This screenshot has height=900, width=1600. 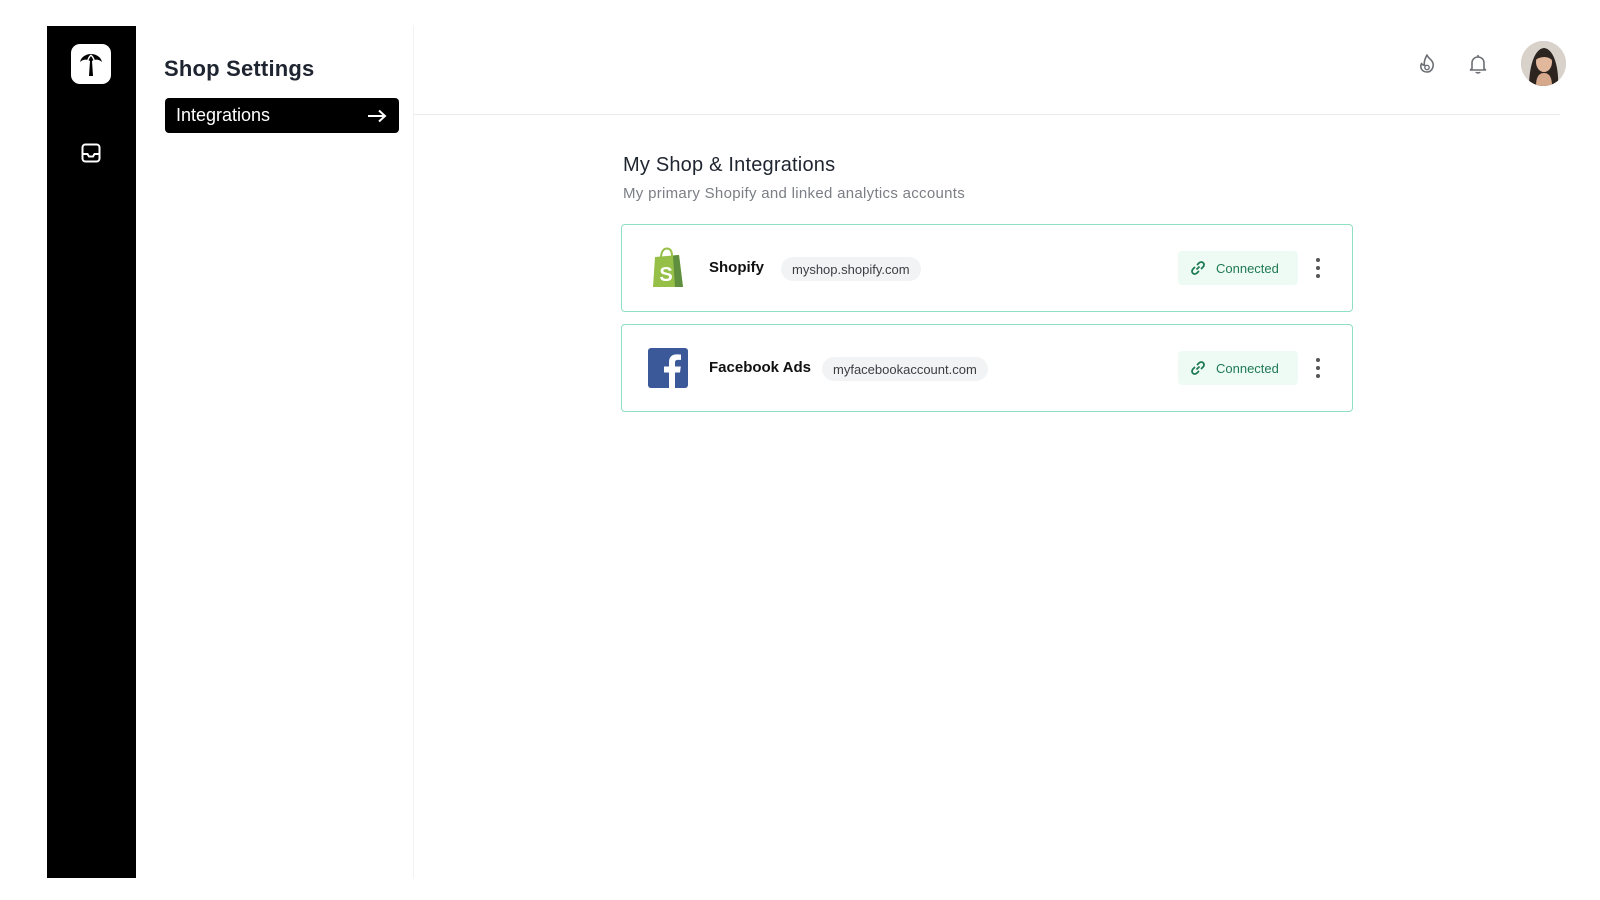 I want to click on palm-tree-icon, so click(x=91, y=65).